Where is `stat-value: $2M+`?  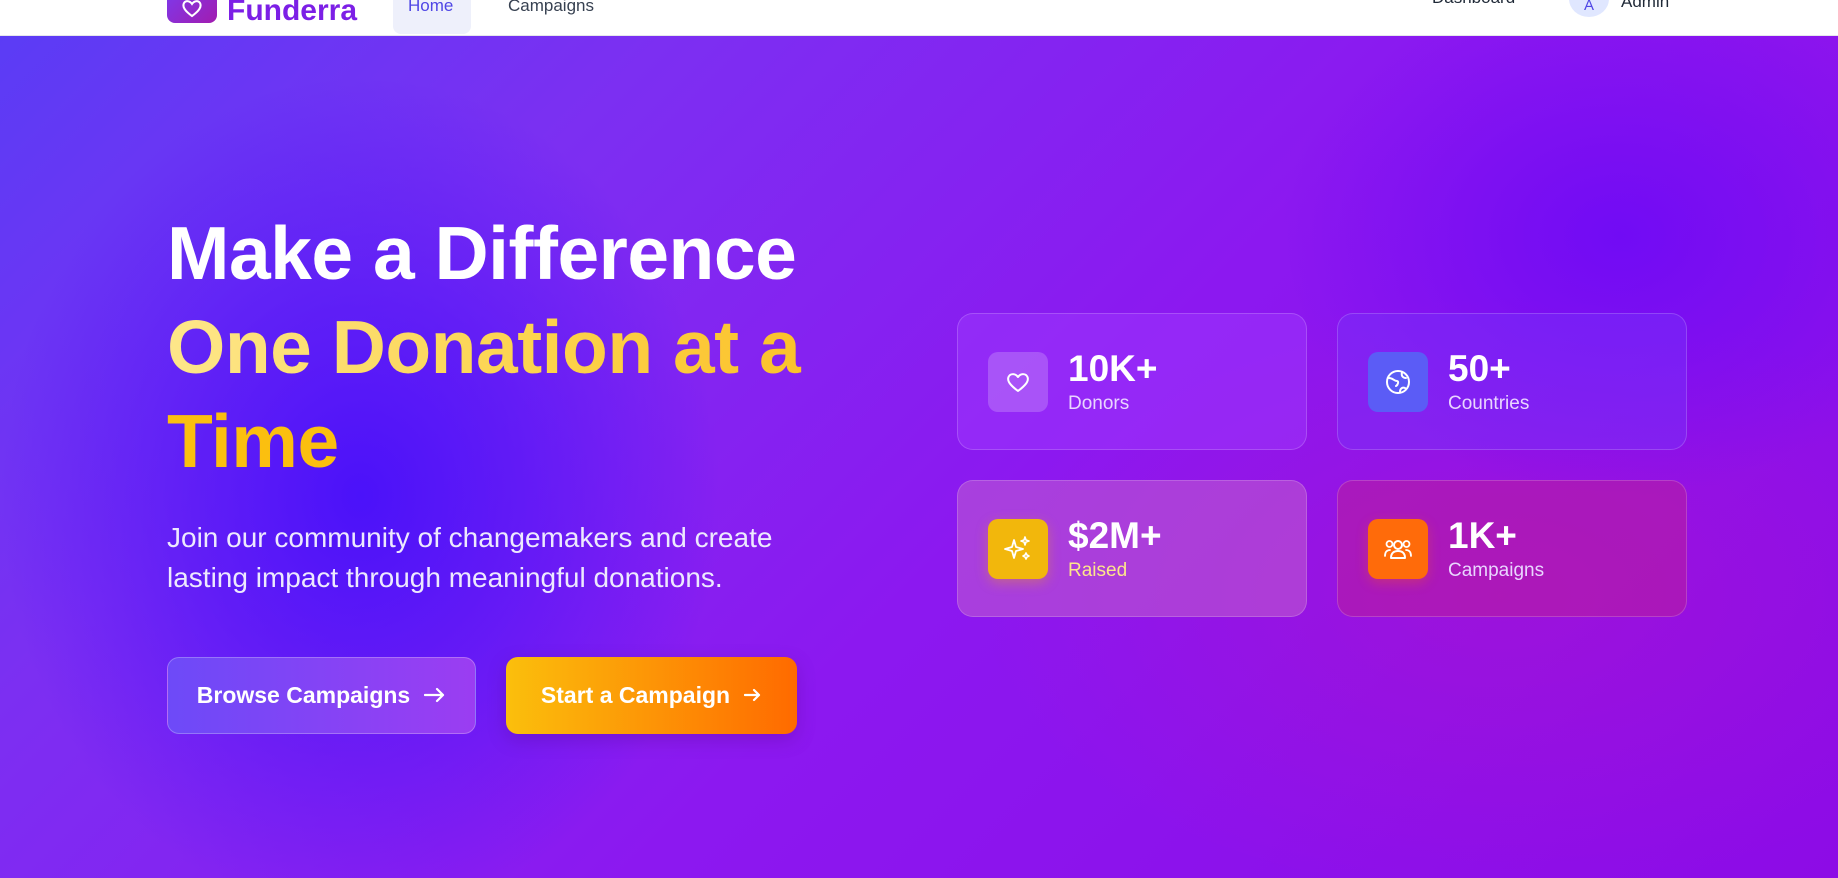 stat-value: $2M+ is located at coordinates (1115, 535).